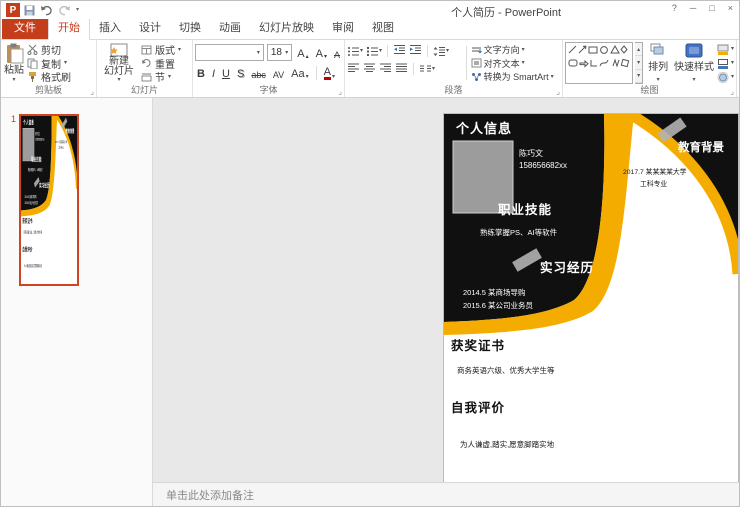 Image resolution: width=740 pixels, height=507 pixels. Describe the element at coordinates (119, 63) in the screenshot. I see `new-slide-button: 新建 幻灯片 ▾` at that location.